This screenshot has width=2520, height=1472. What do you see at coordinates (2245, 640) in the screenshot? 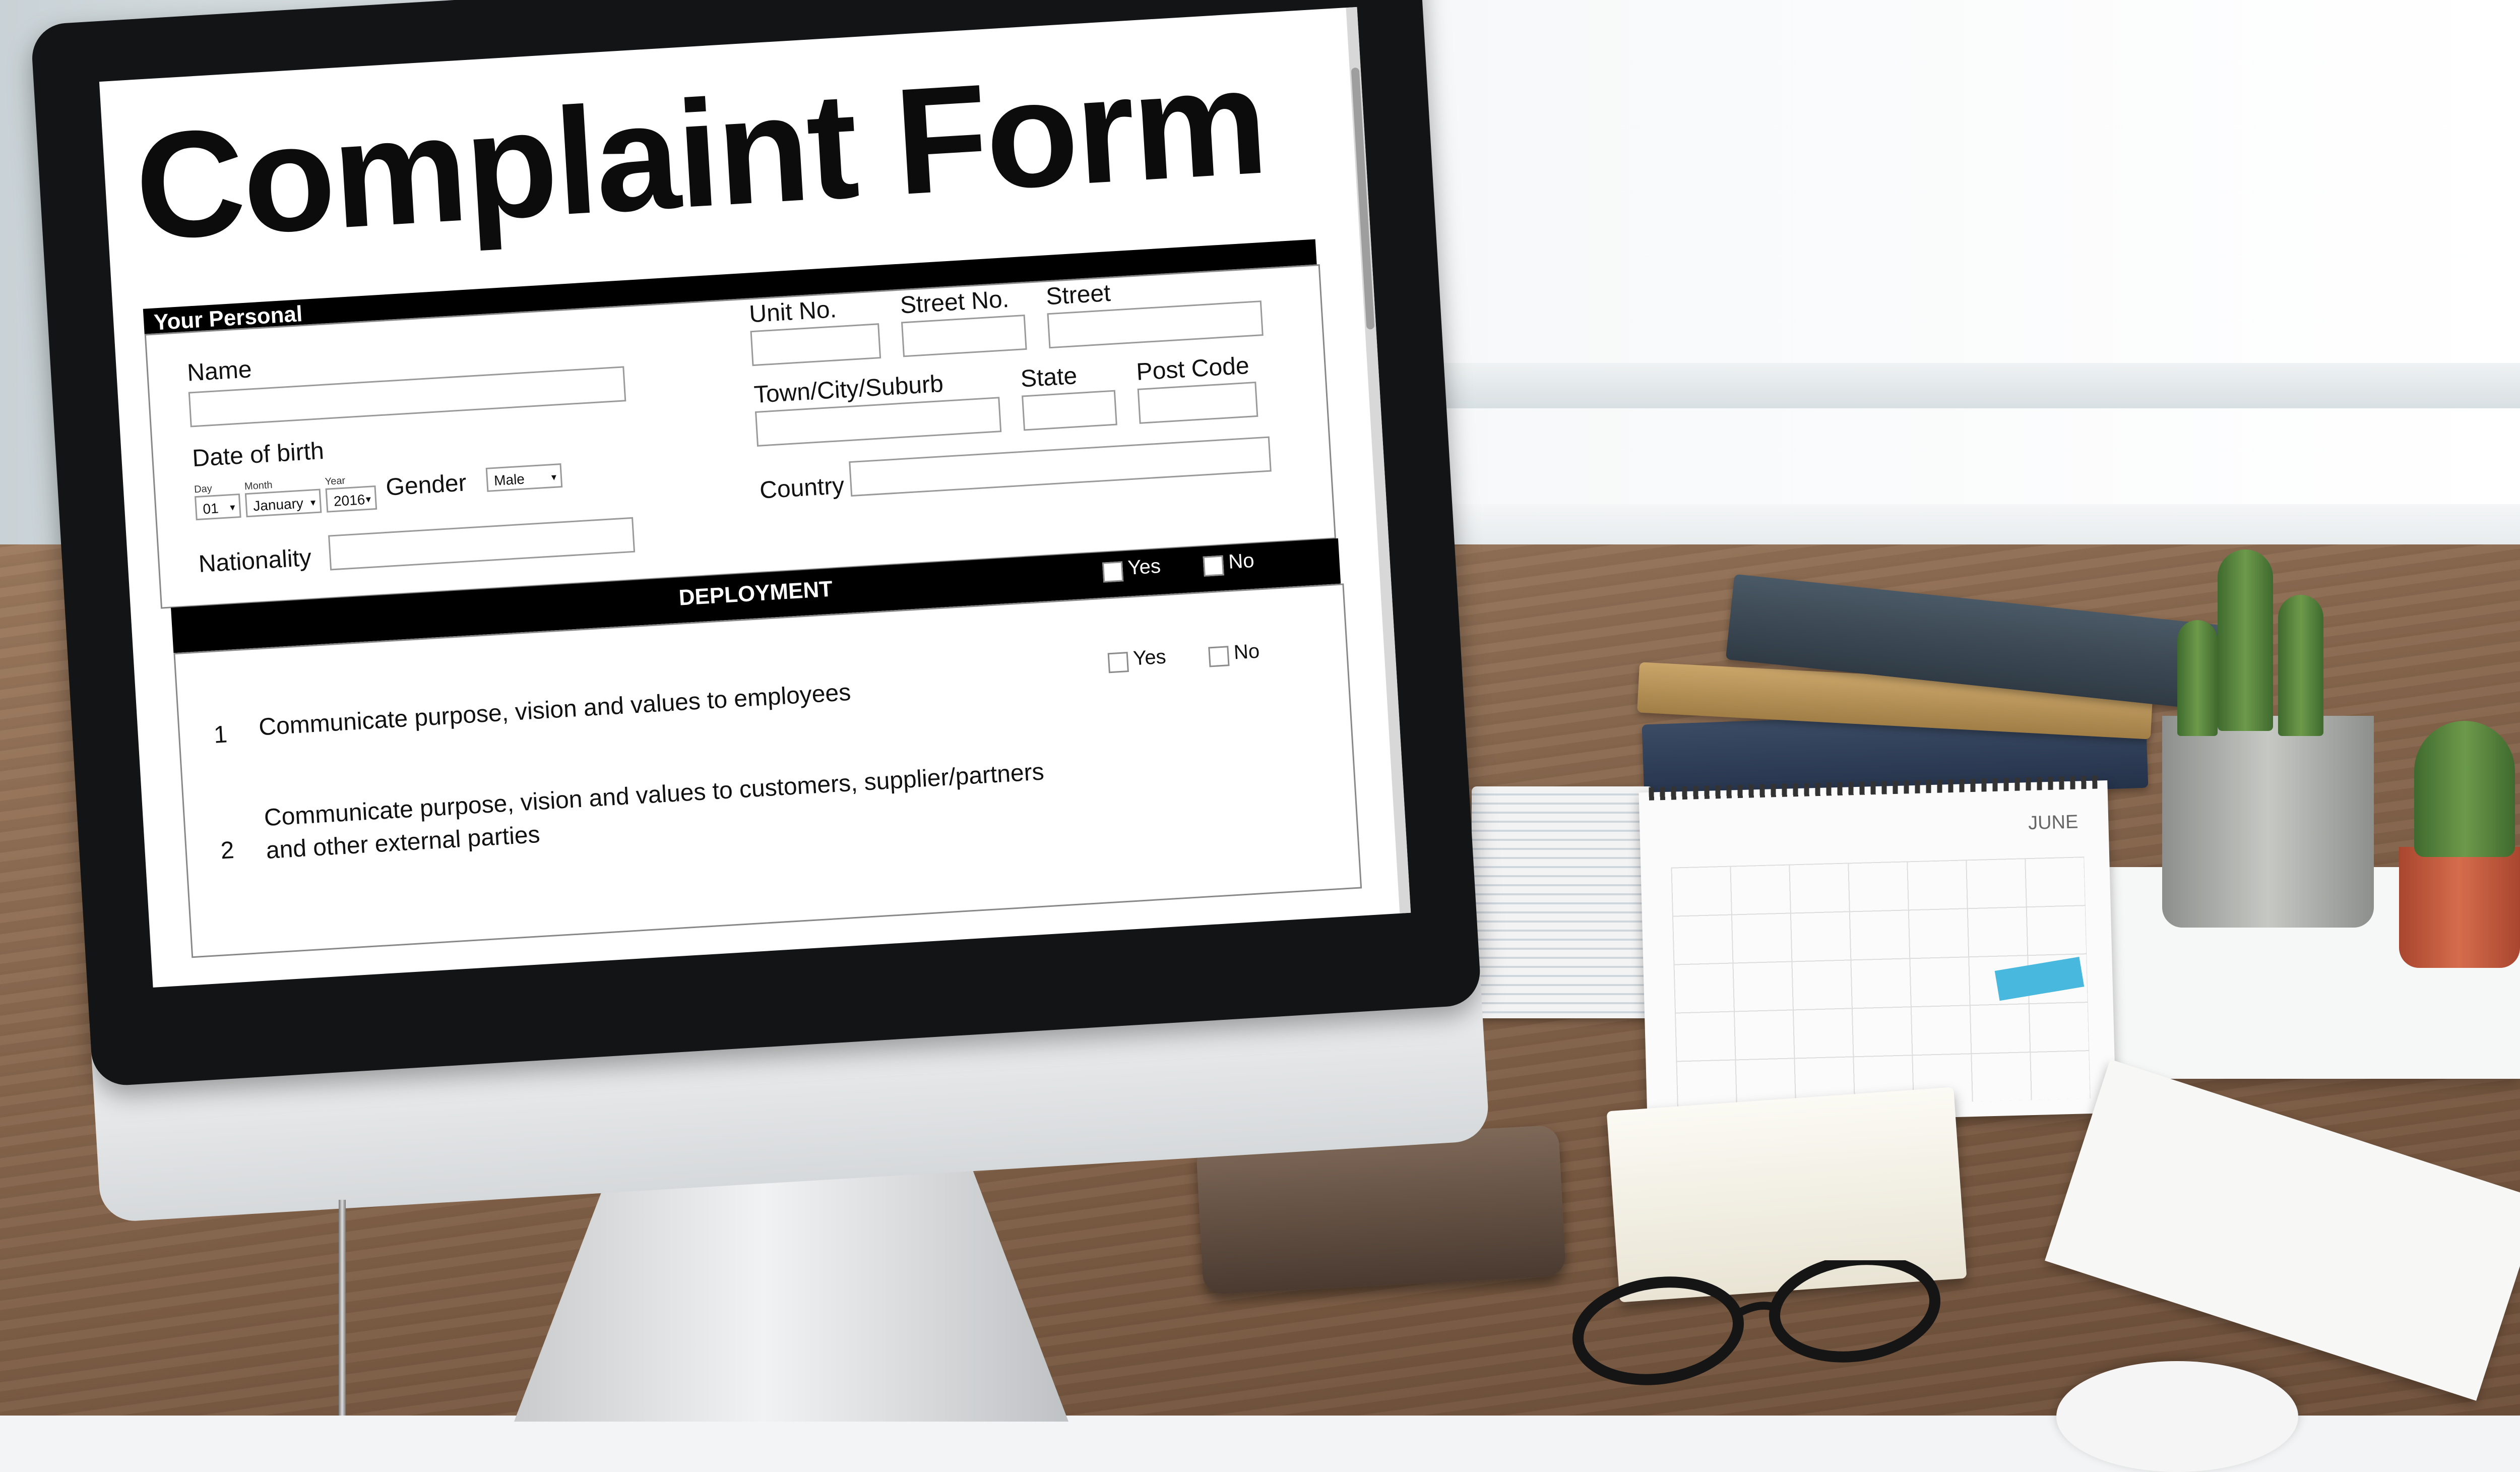
I see `cactus-large` at bounding box center [2245, 640].